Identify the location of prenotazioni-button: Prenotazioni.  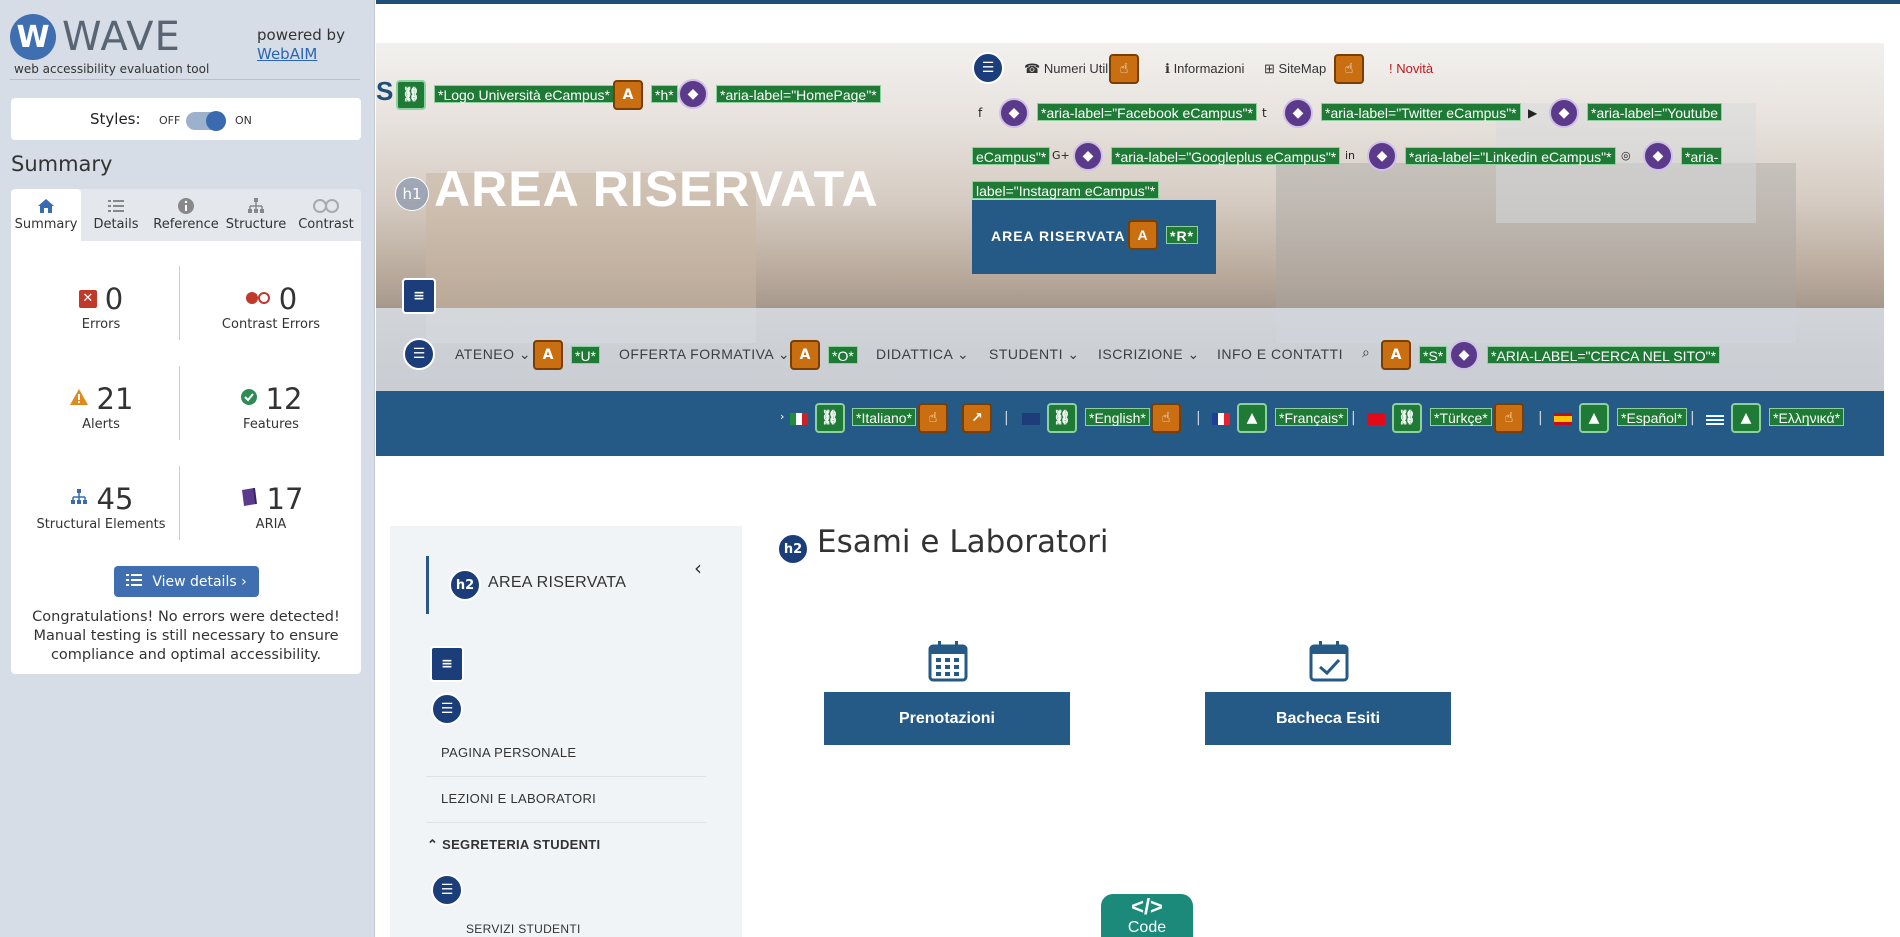
(947, 718).